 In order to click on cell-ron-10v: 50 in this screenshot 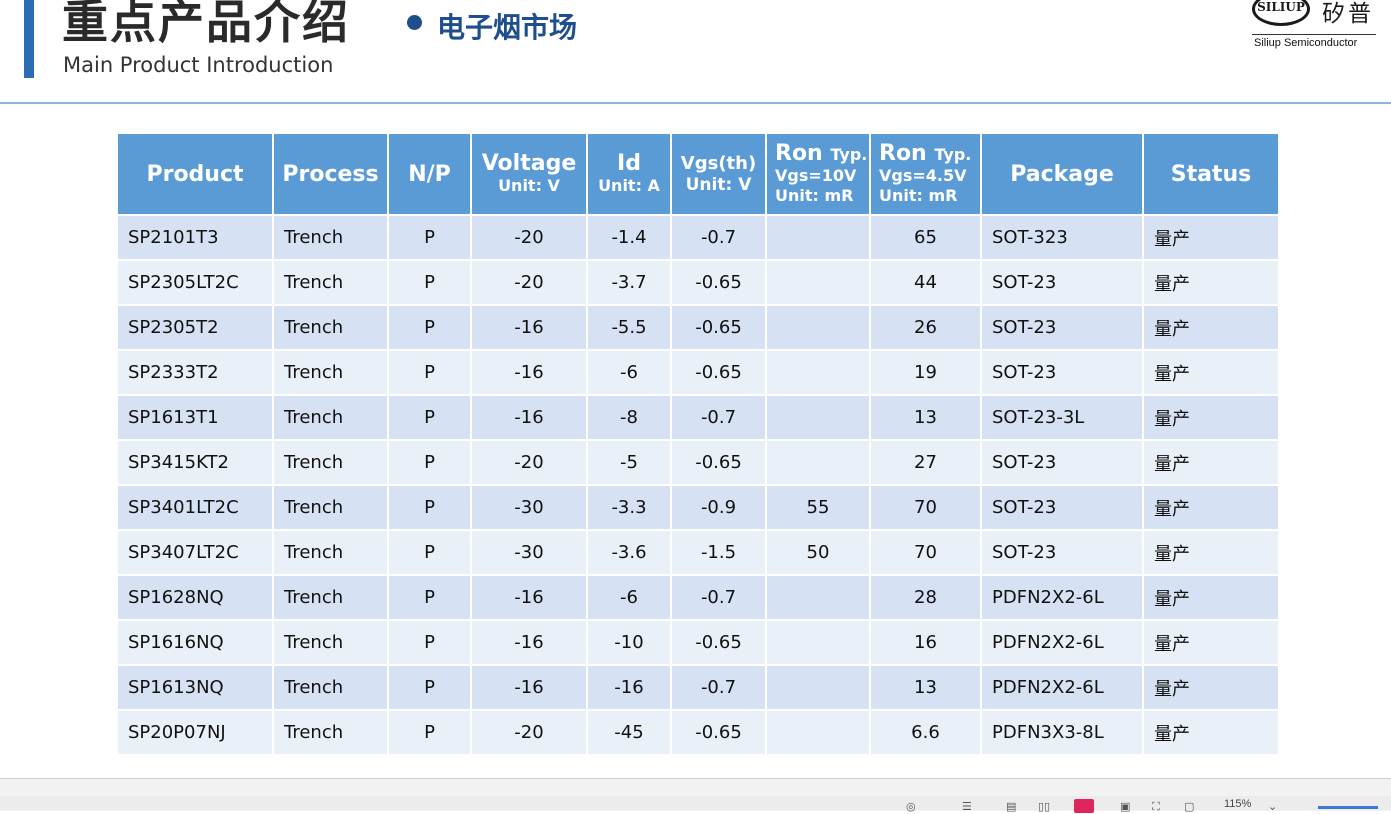, I will do `click(818, 552)`.